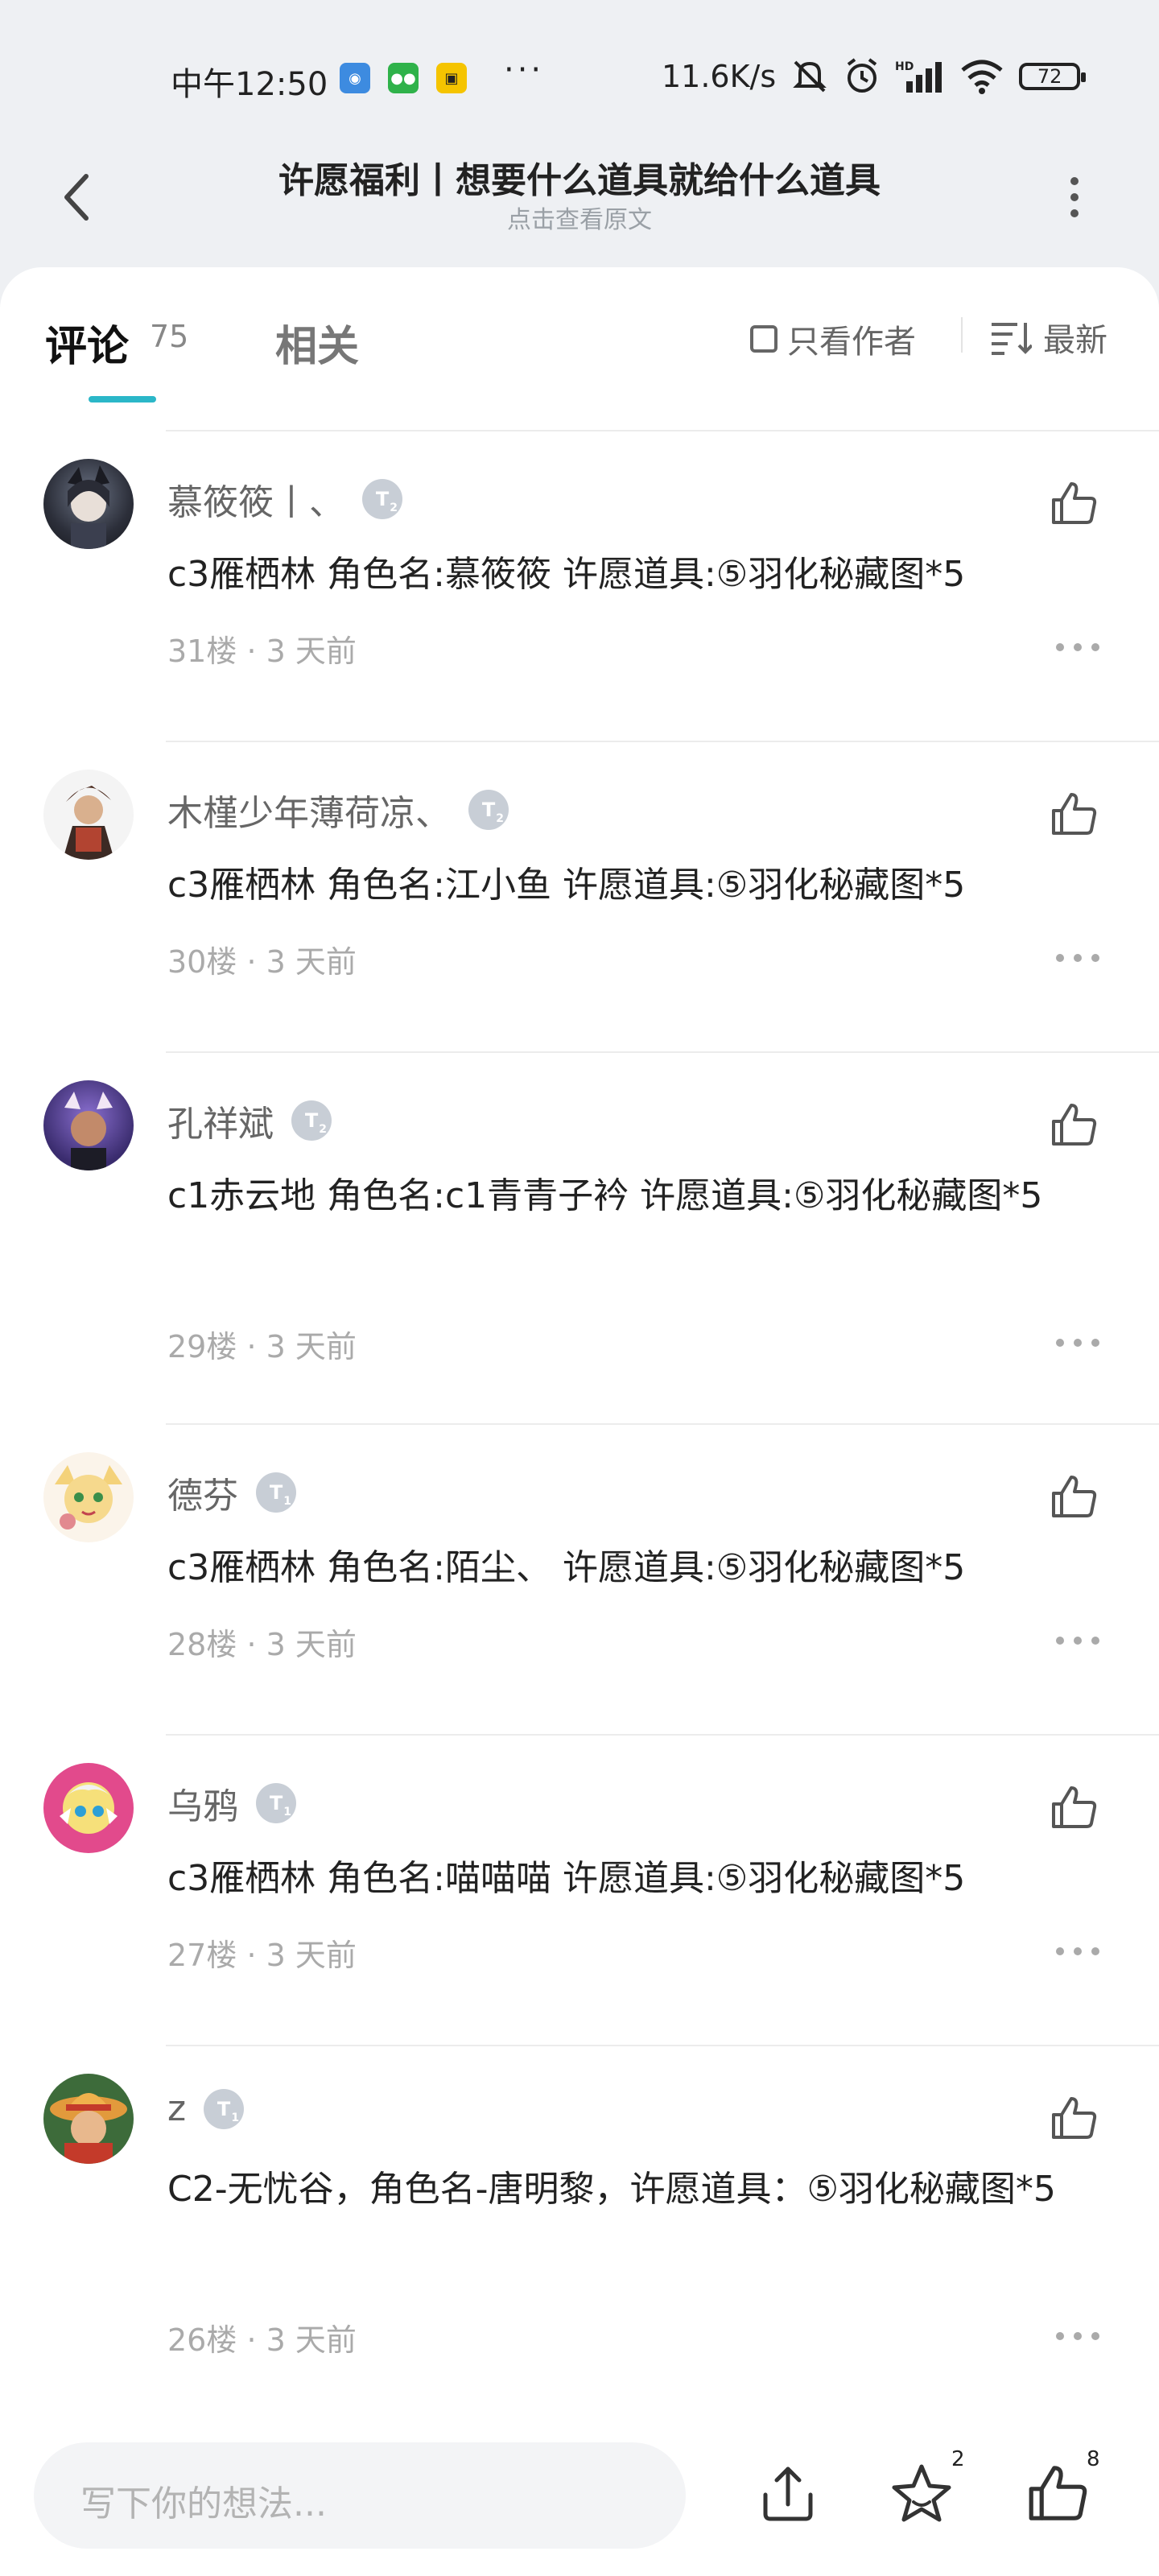 This screenshot has width=1159, height=2576. Describe the element at coordinates (176, 2108) in the screenshot. I see `username: z` at that location.